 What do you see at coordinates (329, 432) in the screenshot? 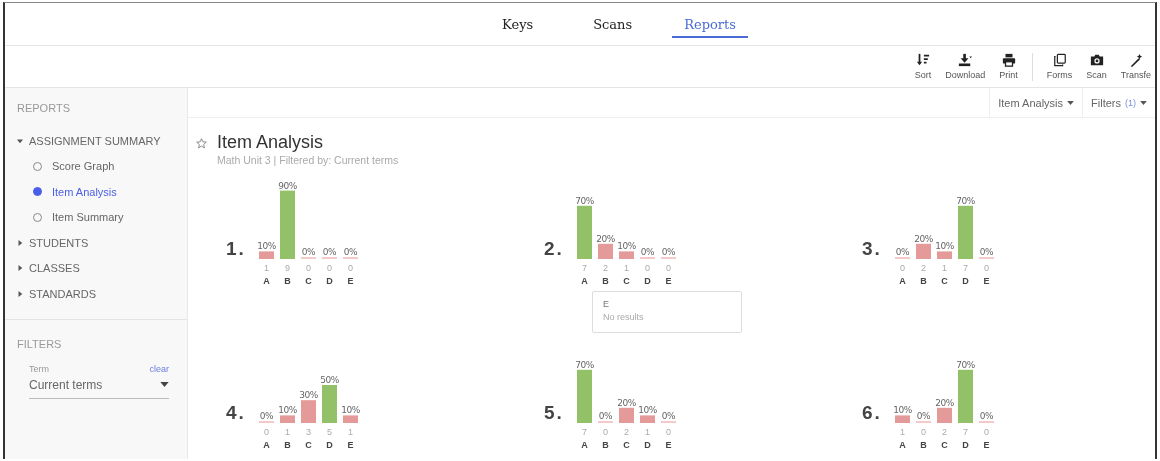
I see `count-label: 5` at bounding box center [329, 432].